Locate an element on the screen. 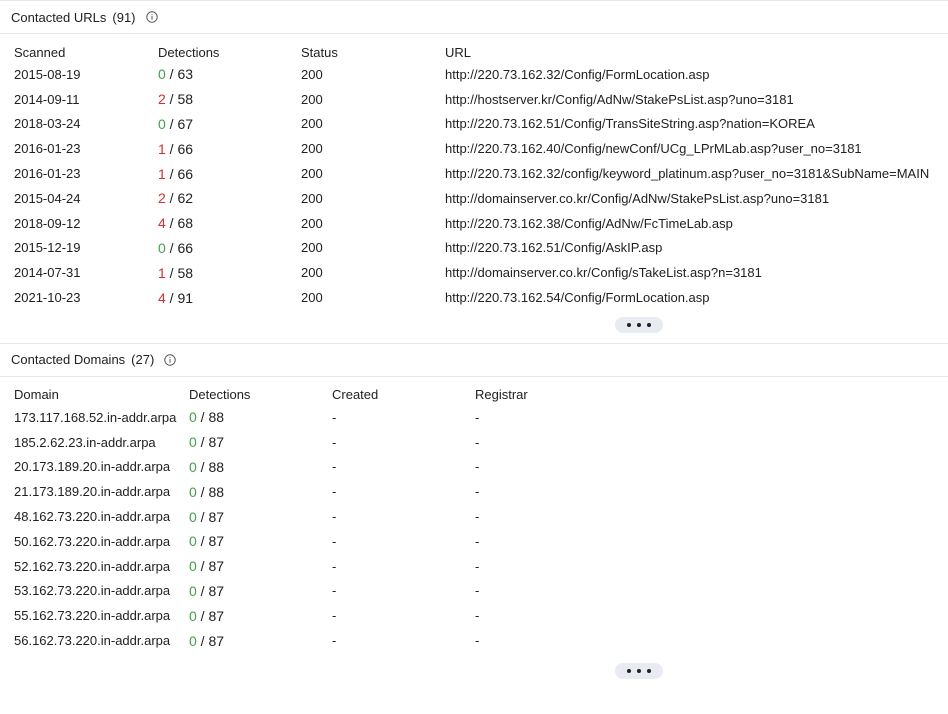 The height and width of the screenshot is (714, 948). table-row: 55.162.73.220.in-addr.arpa 0 / 87- - is located at coordinates (294, 615).